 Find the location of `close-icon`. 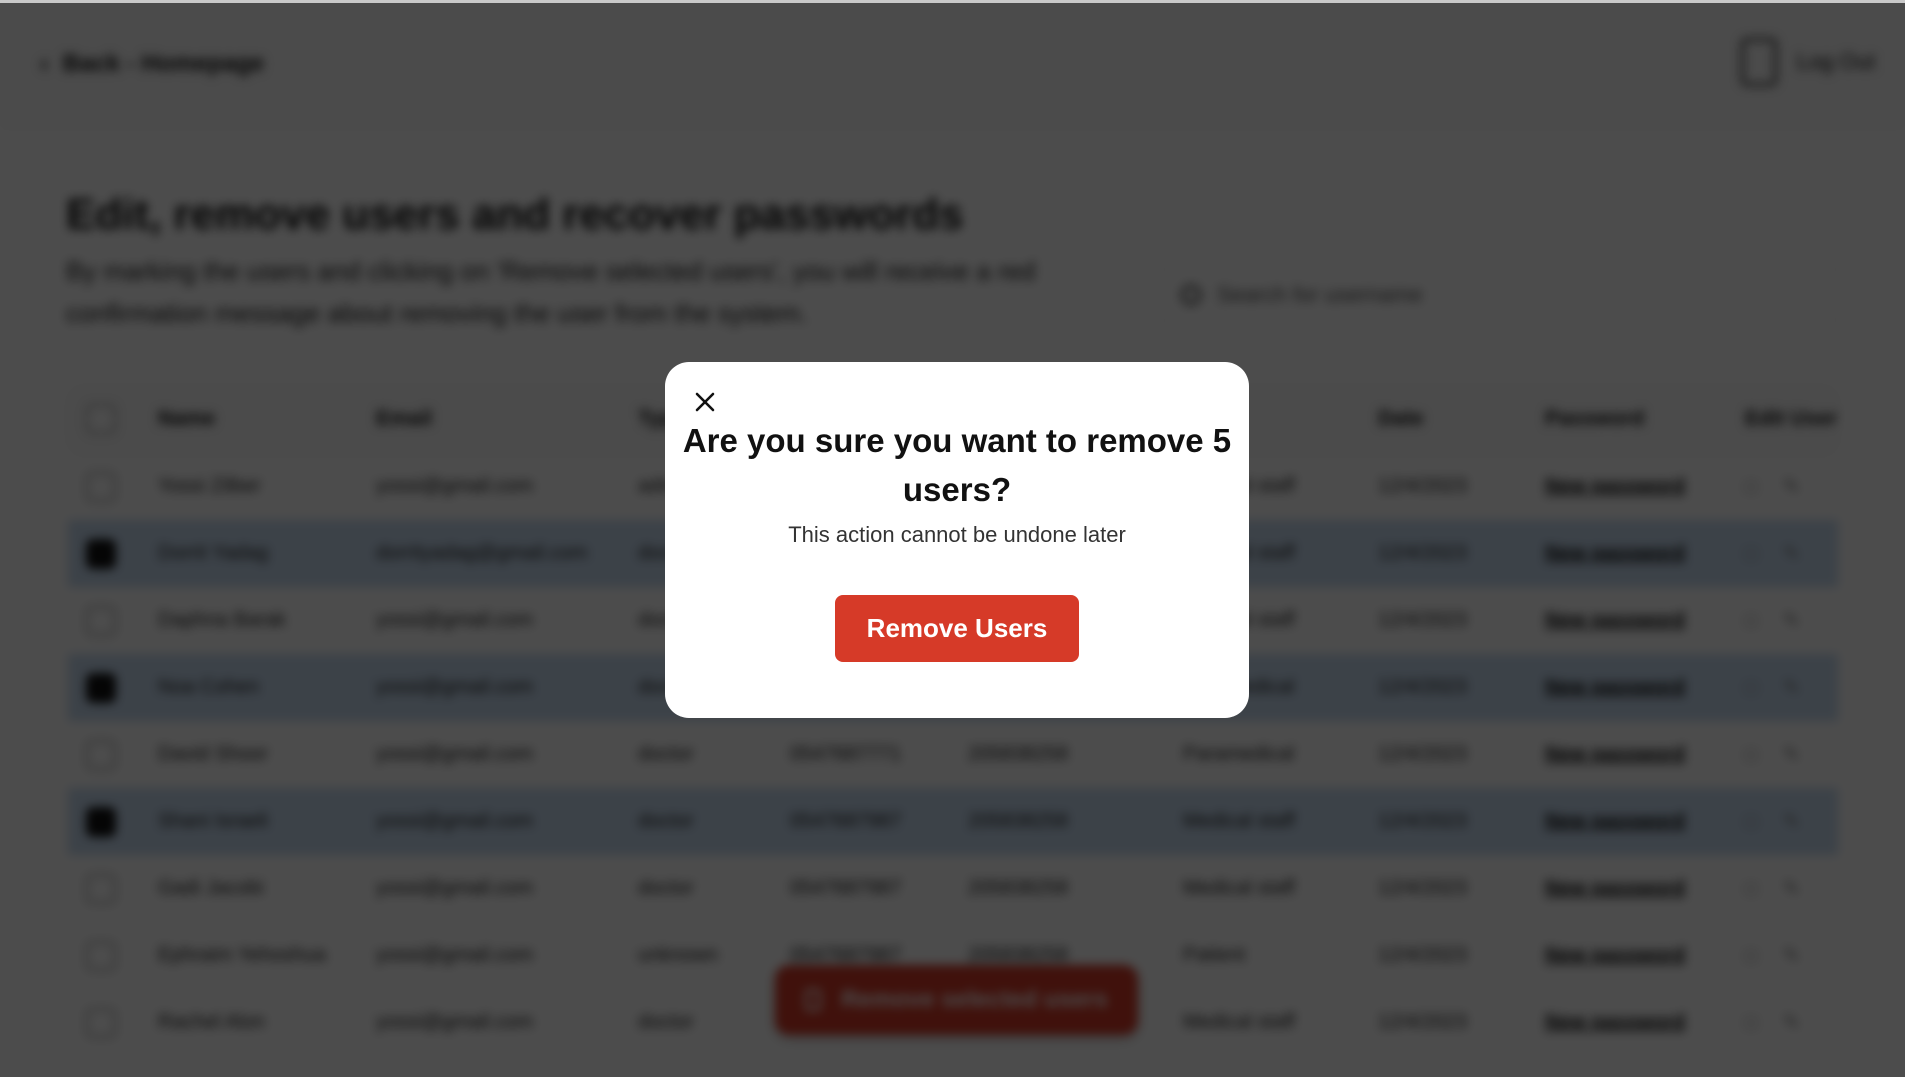

close-icon is located at coordinates (705, 402).